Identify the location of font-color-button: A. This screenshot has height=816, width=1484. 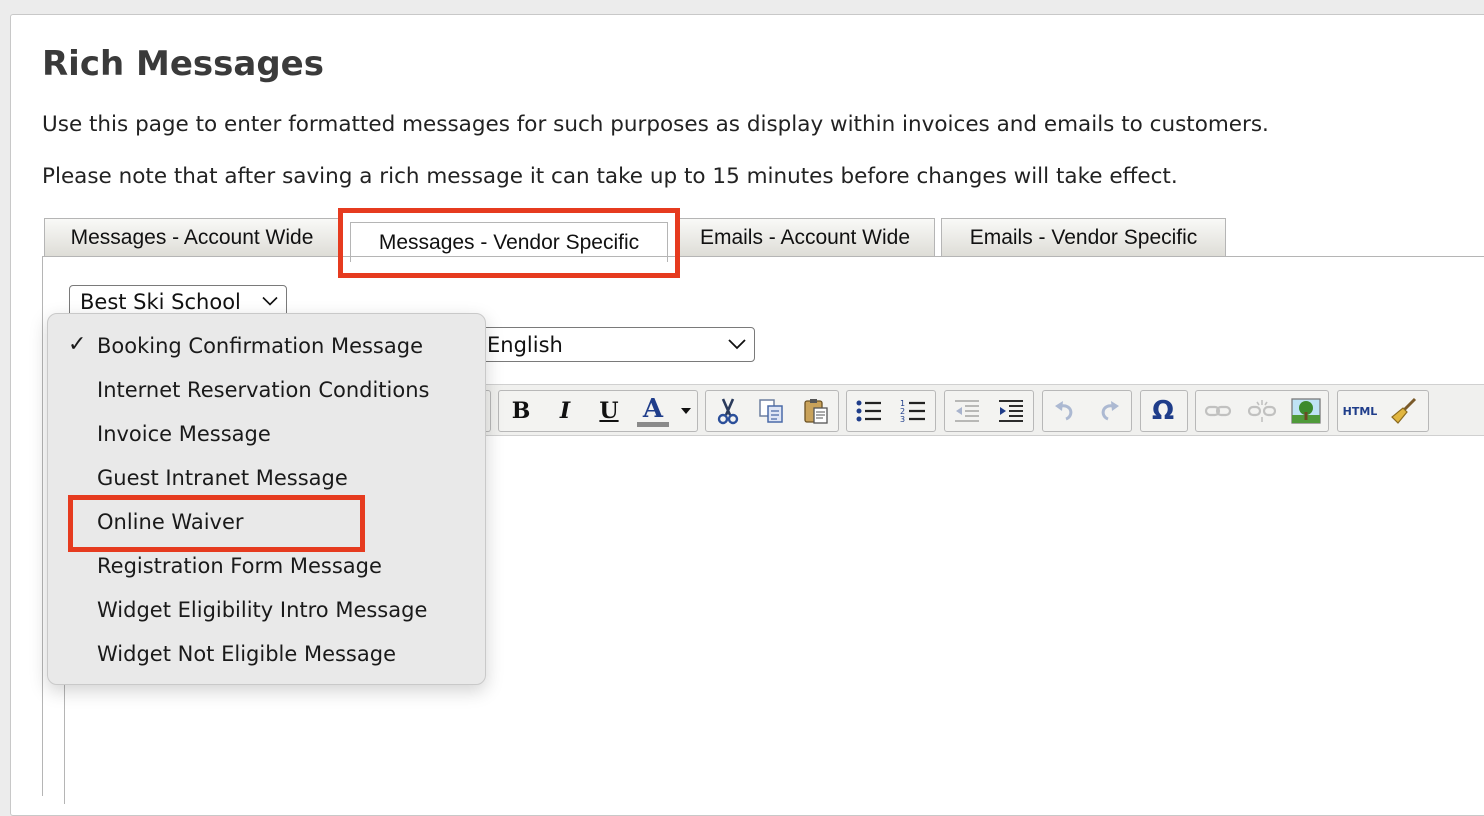
(653, 411).